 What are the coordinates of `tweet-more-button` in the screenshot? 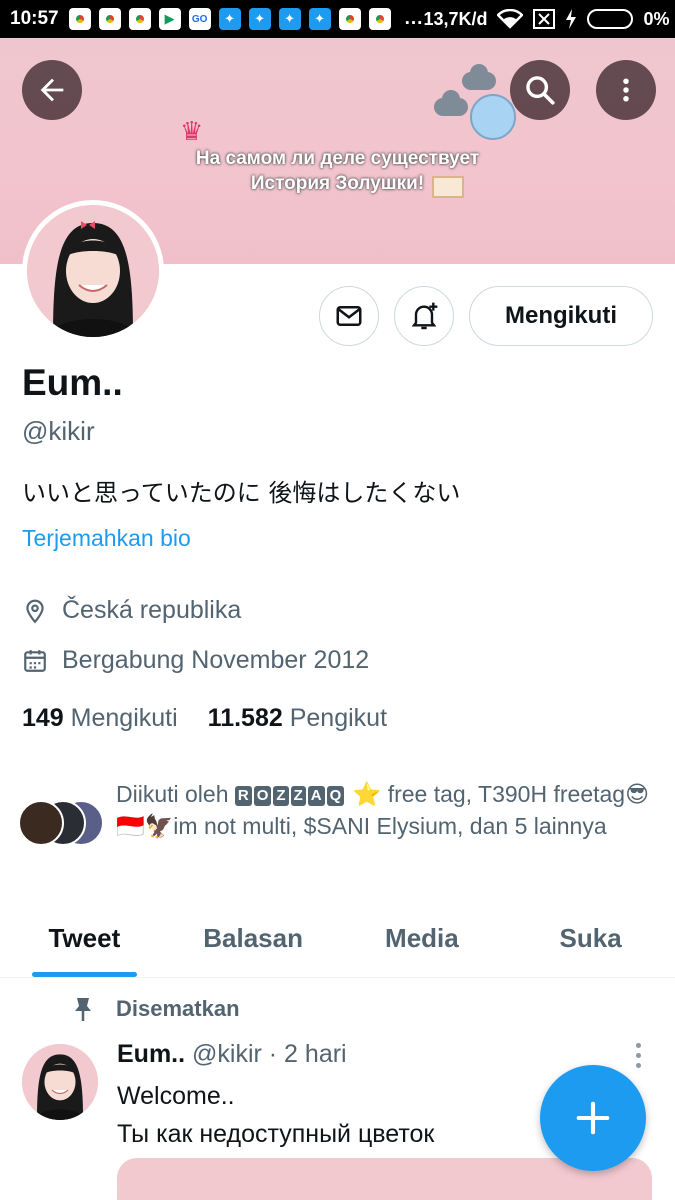 It's located at (638, 1055).